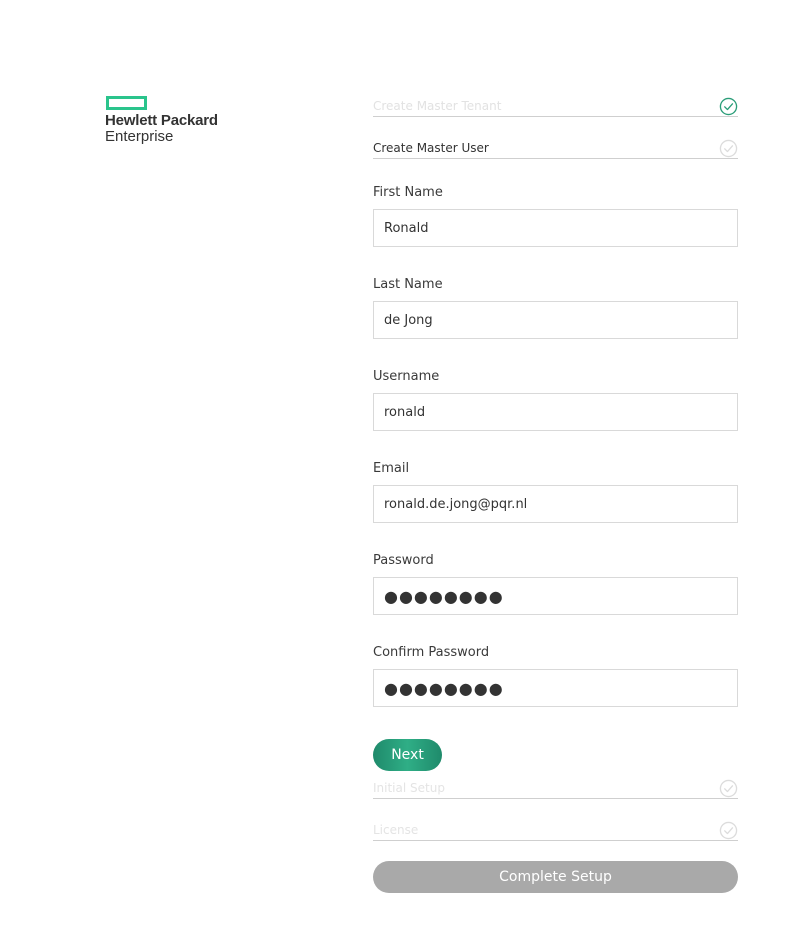 This screenshot has width=788, height=926. What do you see at coordinates (431, 148) in the screenshot?
I see `step-label: Create Master User` at bounding box center [431, 148].